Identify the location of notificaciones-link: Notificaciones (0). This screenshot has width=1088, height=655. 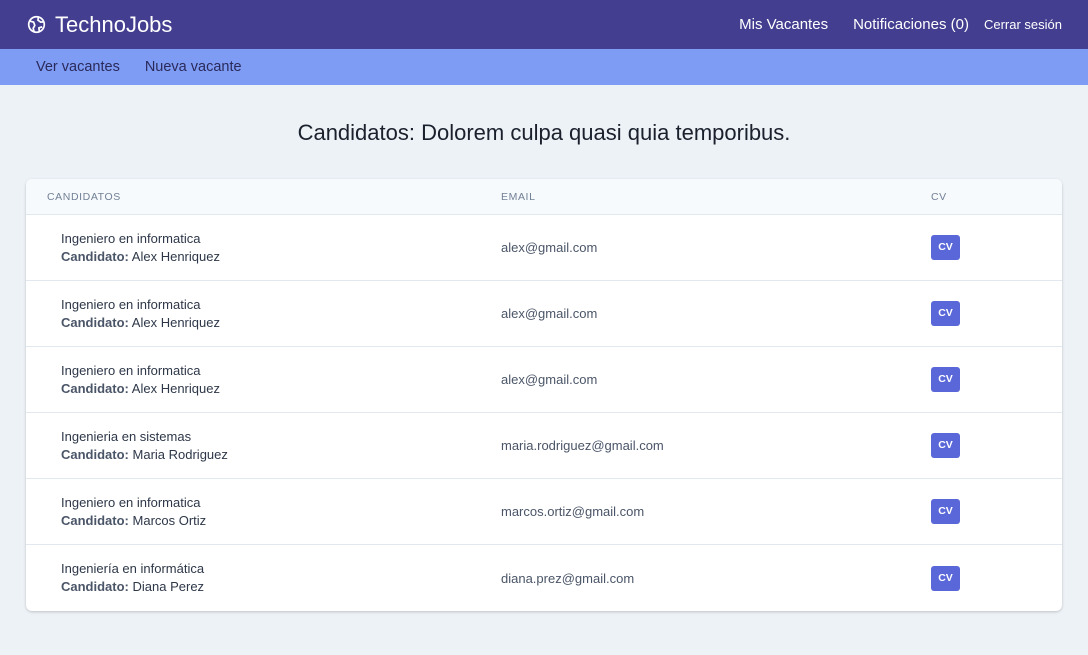
(911, 24).